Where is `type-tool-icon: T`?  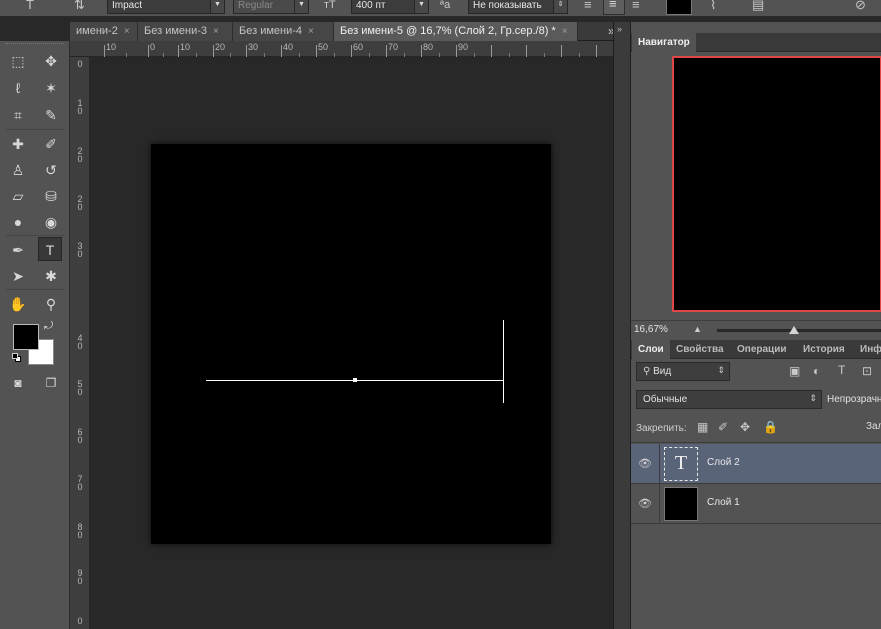
type-tool-icon: T is located at coordinates (50, 249).